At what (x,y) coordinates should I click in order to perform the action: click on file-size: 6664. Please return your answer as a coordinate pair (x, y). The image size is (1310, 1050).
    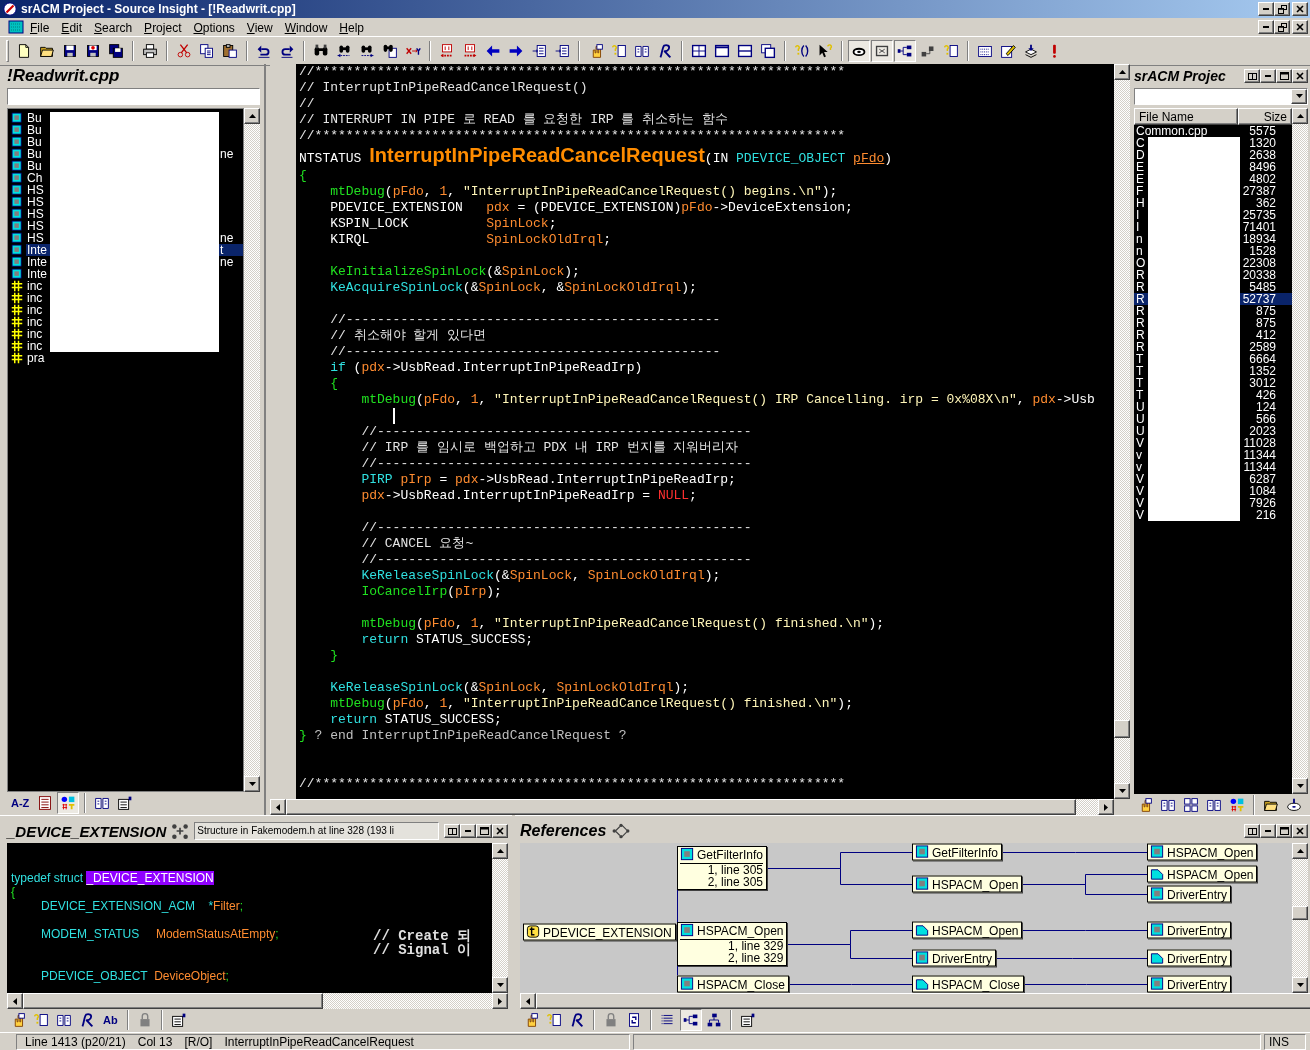
    Looking at the image, I should click on (1266, 359).